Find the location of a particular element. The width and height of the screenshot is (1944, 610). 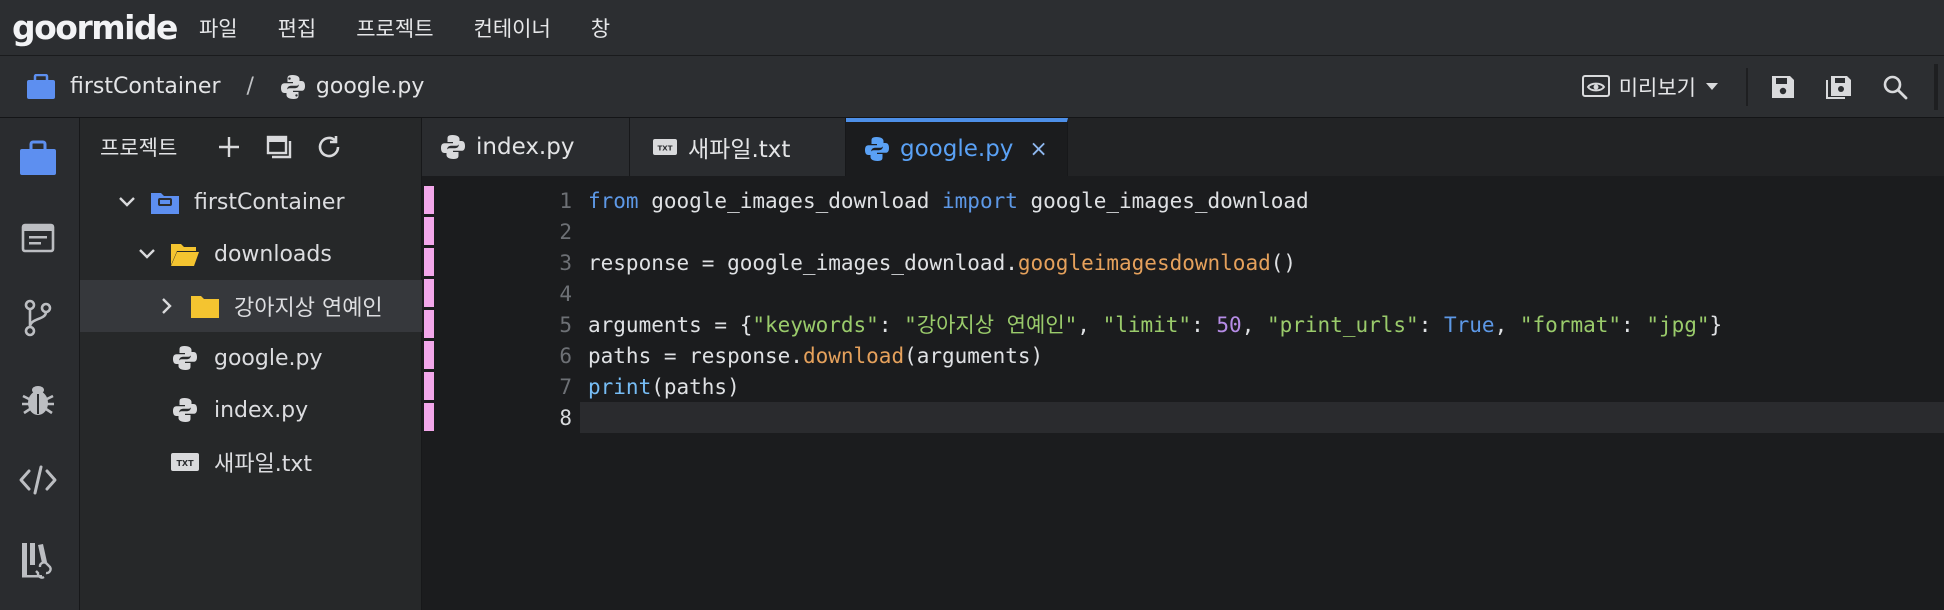

tree-item-label: firstContainer is located at coordinates (269, 202).